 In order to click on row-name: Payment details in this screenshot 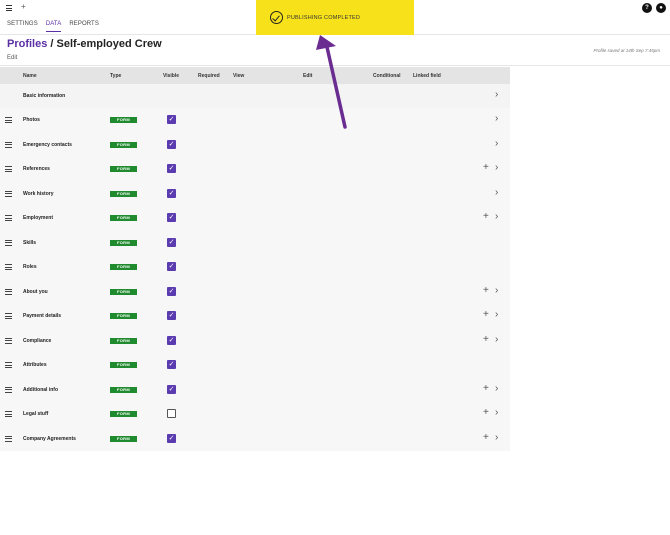, I will do `click(42, 316)`.